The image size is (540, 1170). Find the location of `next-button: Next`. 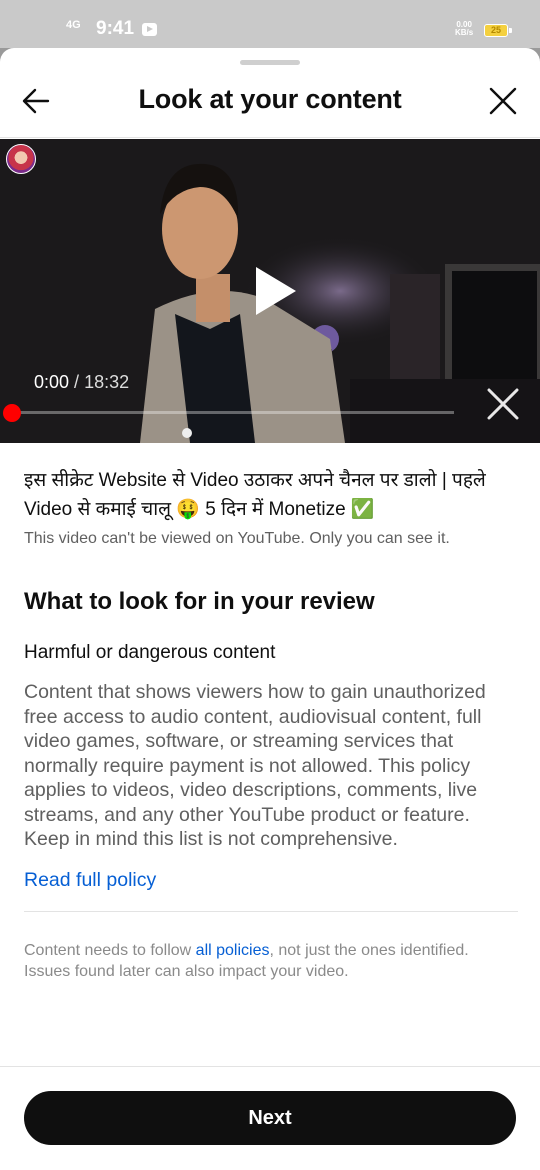

next-button: Next is located at coordinates (270, 1118).